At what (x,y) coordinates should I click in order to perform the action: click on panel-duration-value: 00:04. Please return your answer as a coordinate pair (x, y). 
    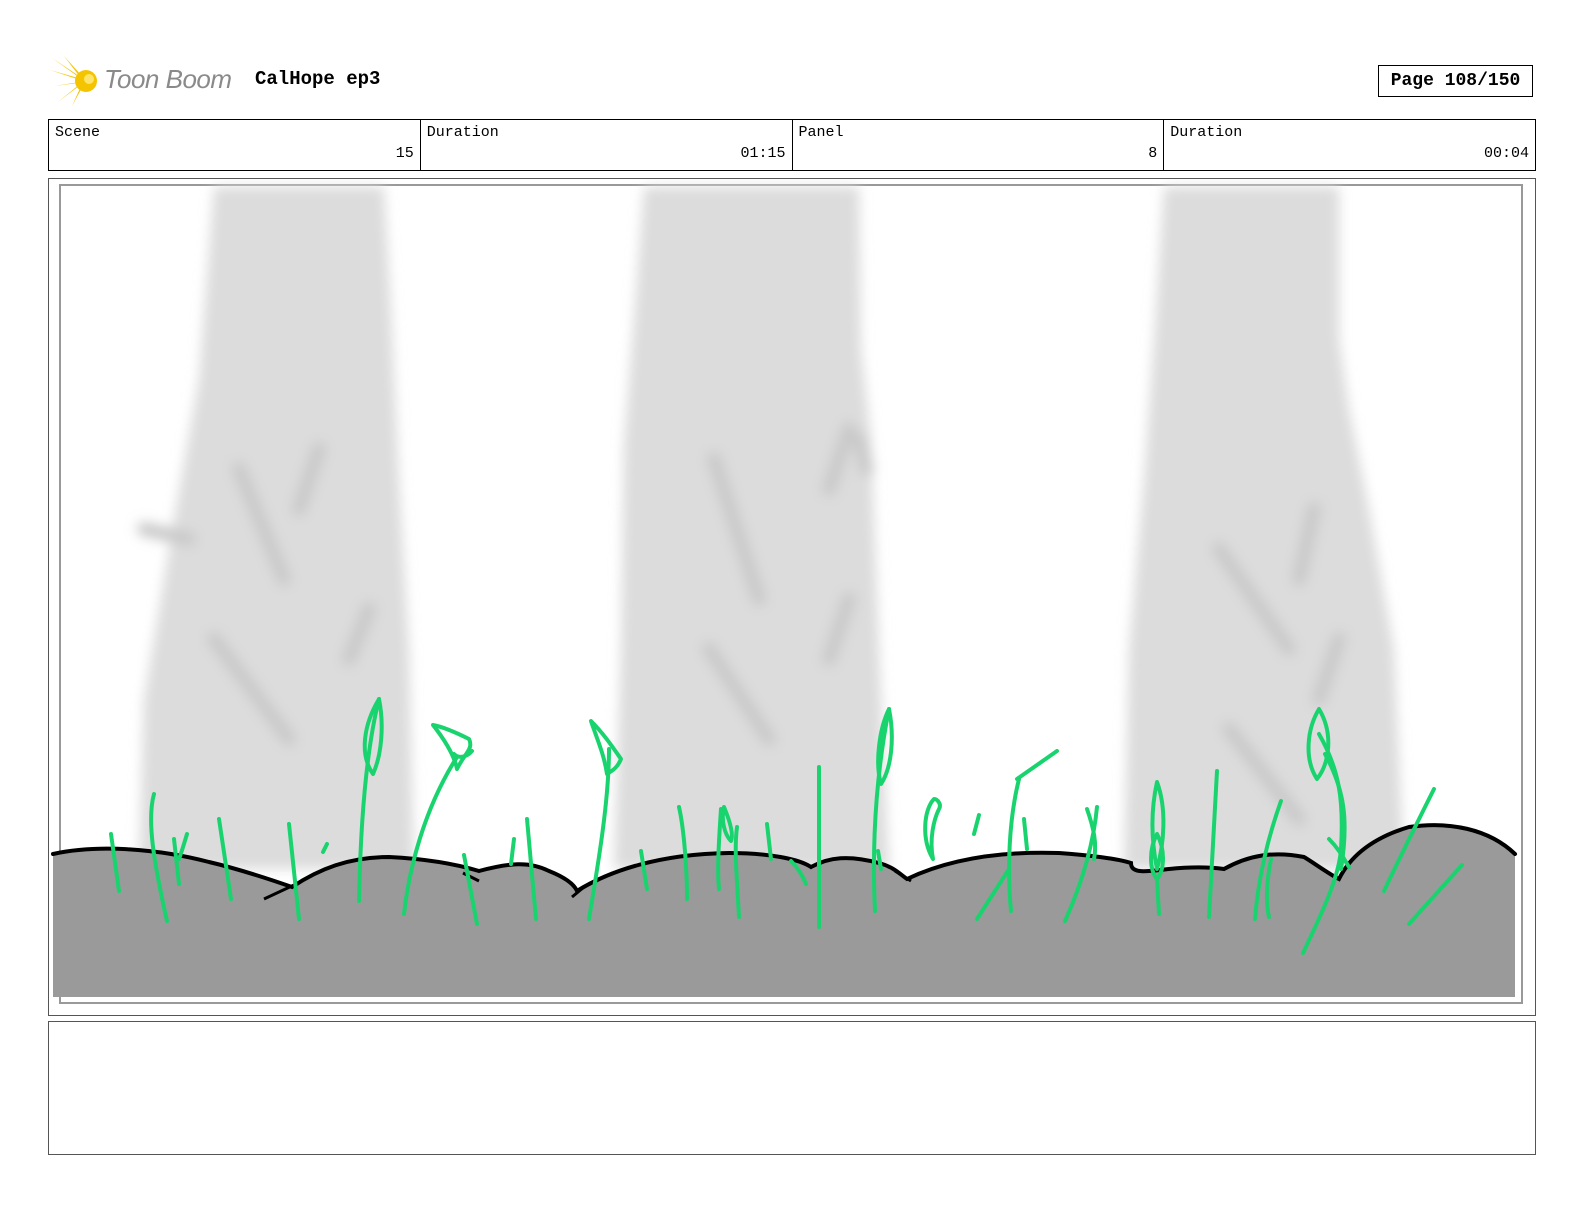
    Looking at the image, I should click on (1506, 153).